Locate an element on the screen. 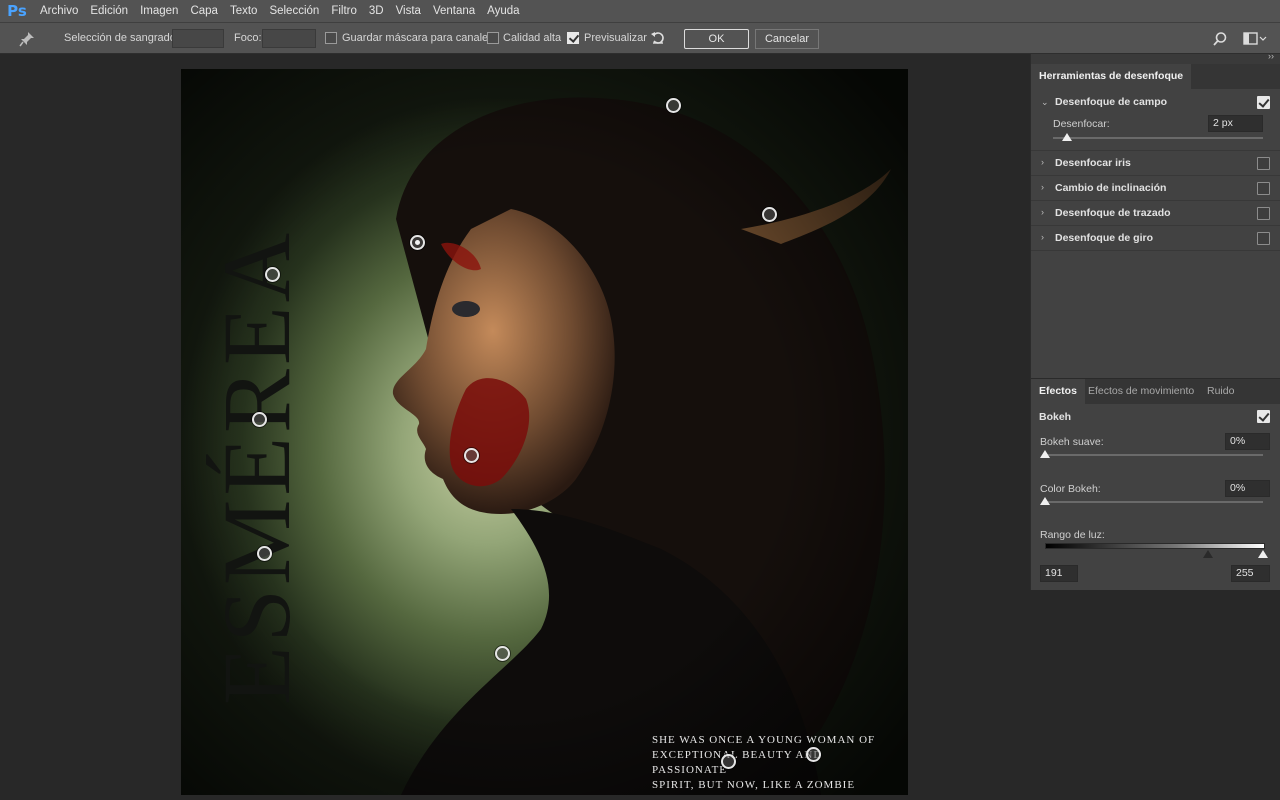 The height and width of the screenshot is (800, 1280). save-mask-label: Guardar máscara para canales is located at coordinates (418, 38).